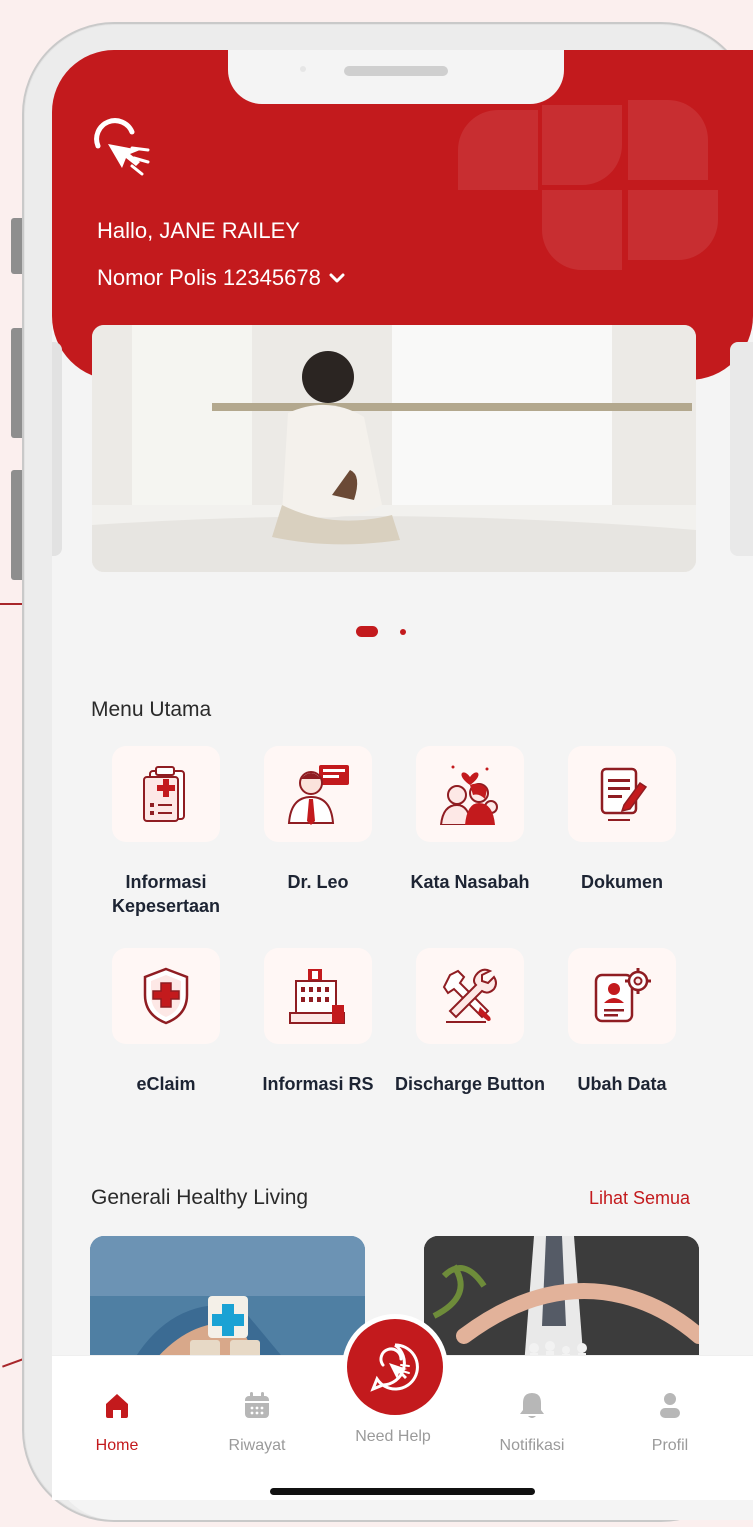 This screenshot has width=753, height=1527. Describe the element at coordinates (198, 230) in the screenshot. I see `greeting-text: Hallo, JANE RAILEY` at that location.